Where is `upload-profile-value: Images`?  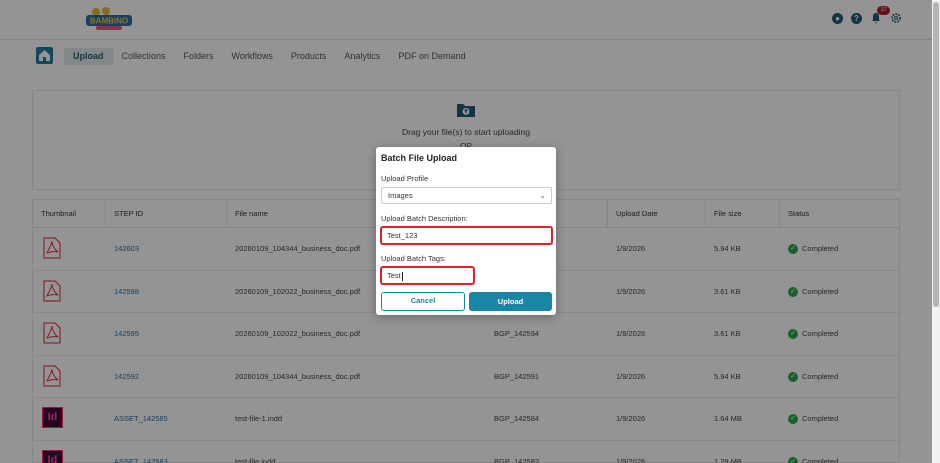
upload-profile-value: Images is located at coordinates (400, 195).